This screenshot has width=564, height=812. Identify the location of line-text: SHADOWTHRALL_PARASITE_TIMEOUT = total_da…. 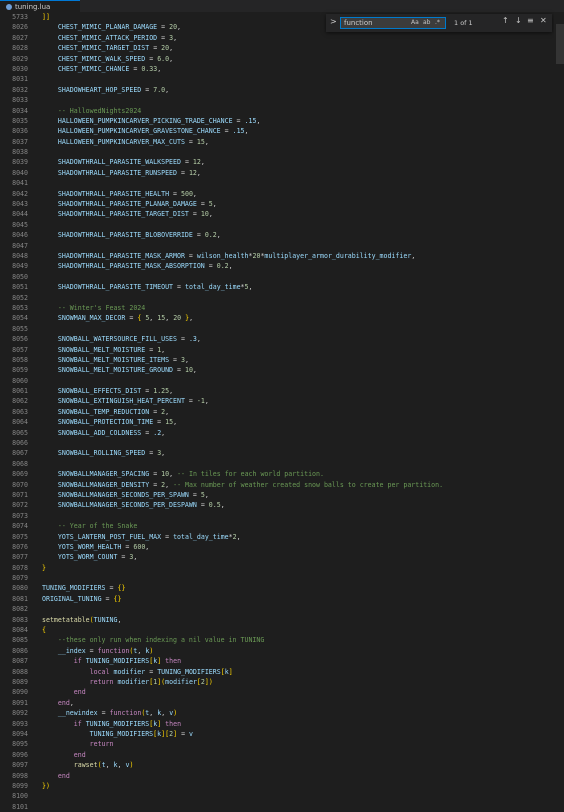
(155, 287).